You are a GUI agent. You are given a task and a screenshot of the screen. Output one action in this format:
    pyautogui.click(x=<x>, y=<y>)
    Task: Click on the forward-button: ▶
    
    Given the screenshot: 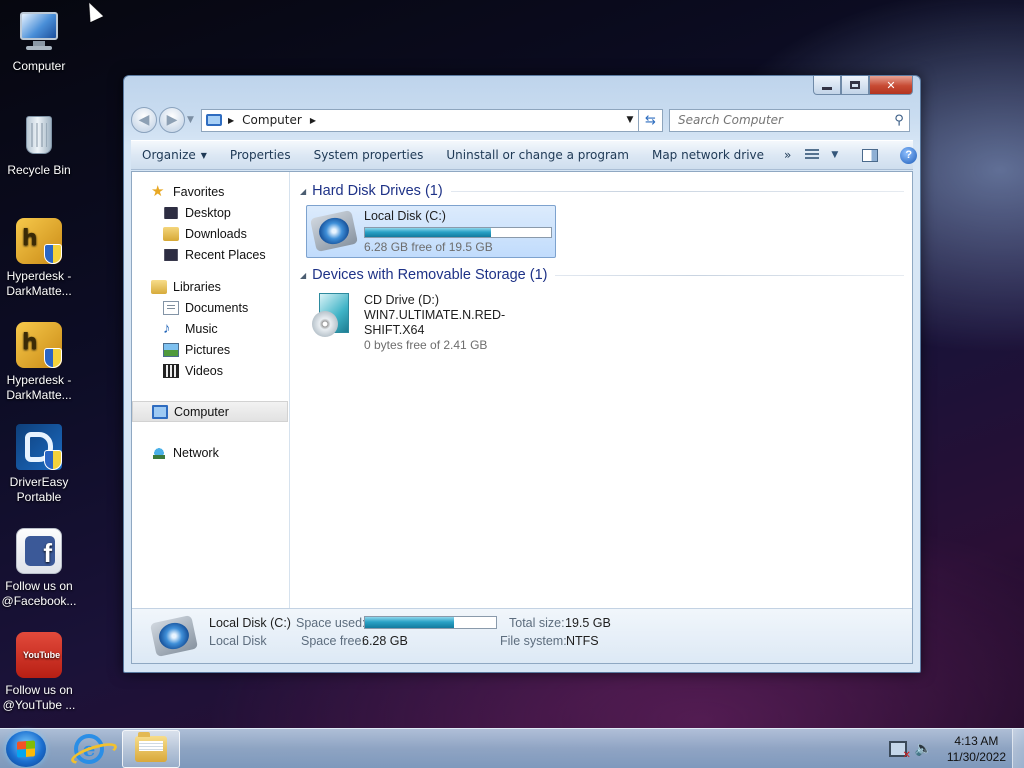 What is the action you would take?
    pyautogui.click(x=172, y=120)
    